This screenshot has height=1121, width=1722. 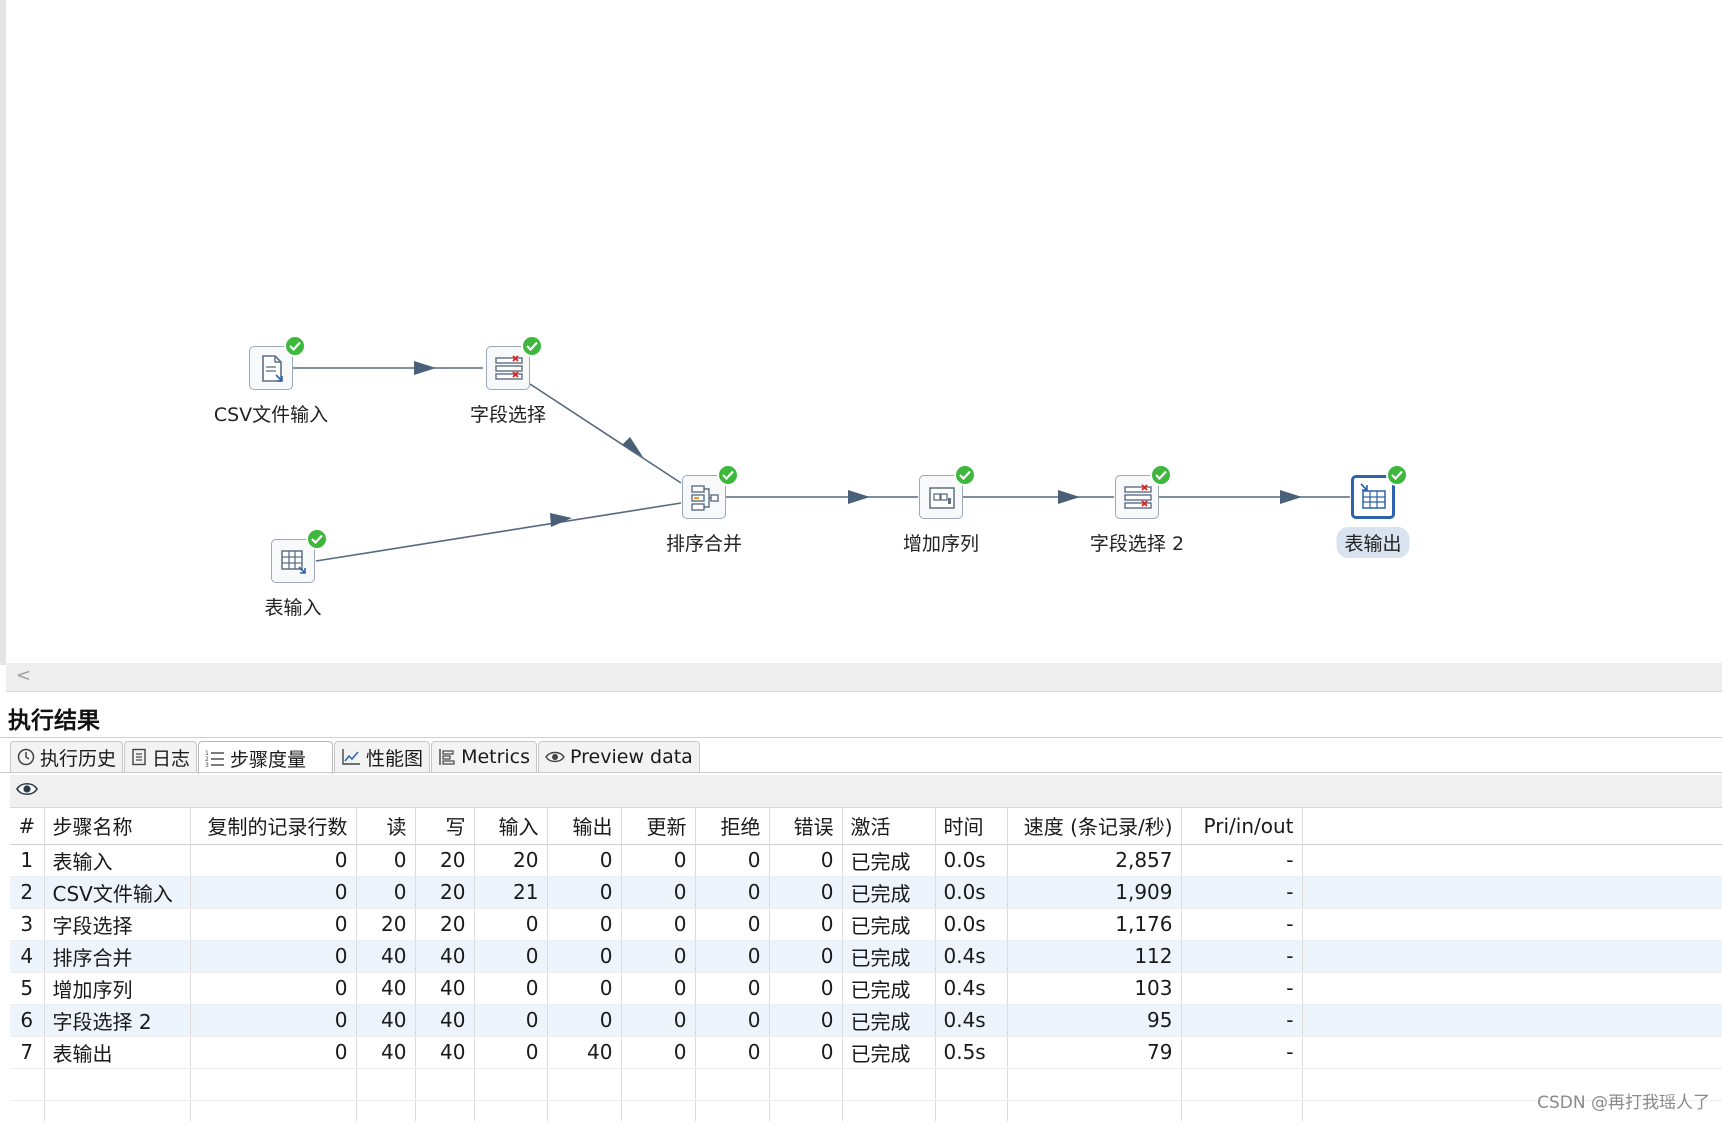 I want to click on column-header: 拒绝, so click(x=732, y=826).